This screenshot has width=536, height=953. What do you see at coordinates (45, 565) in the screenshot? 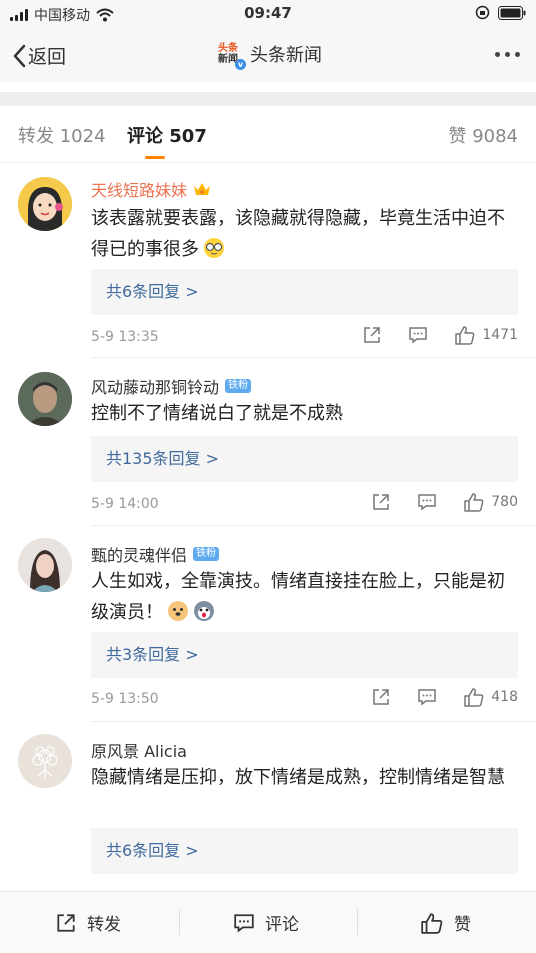
I see `woman-photo-avatar` at bounding box center [45, 565].